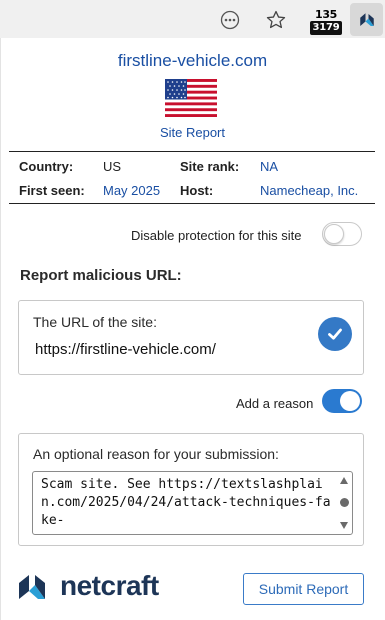 The height and width of the screenshot is (620, 385). I want to click on site-domain: firstline-vehicle.com, so click(192, 60).